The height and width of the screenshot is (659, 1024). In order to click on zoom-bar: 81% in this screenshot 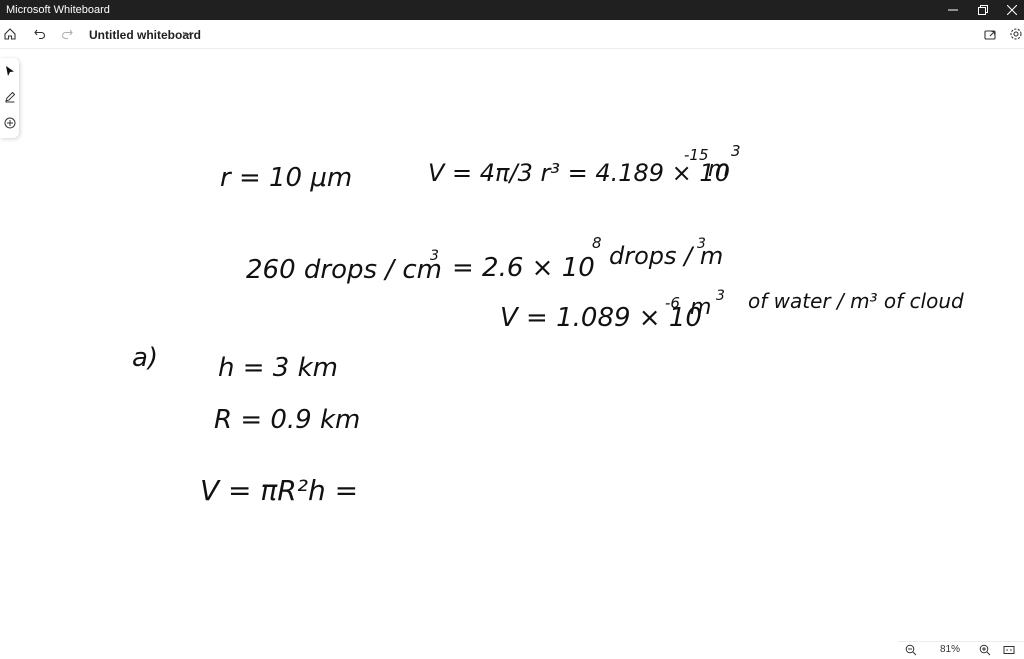, I will do `click(961, 650)`.